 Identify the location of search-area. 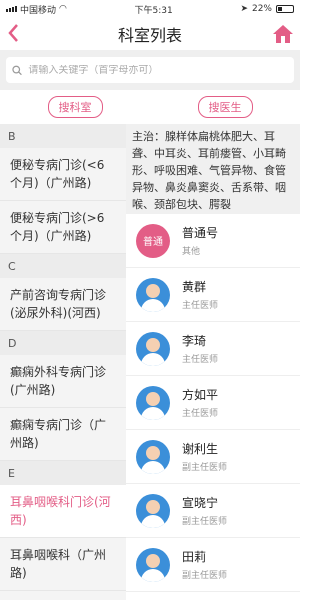
(150, 70).